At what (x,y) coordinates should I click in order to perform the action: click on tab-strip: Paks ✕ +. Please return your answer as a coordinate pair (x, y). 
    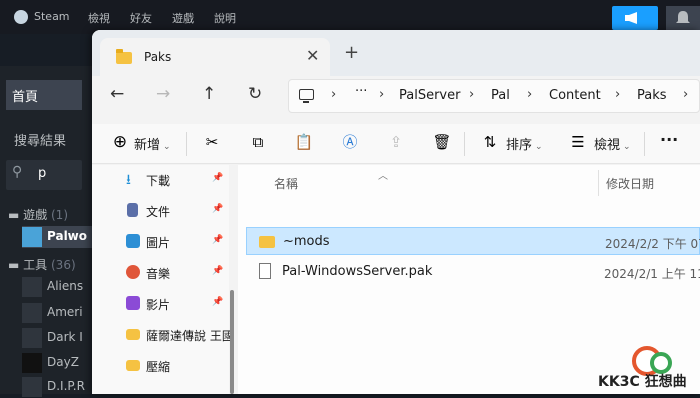
    Looking at the image, I should click on (396, 53).